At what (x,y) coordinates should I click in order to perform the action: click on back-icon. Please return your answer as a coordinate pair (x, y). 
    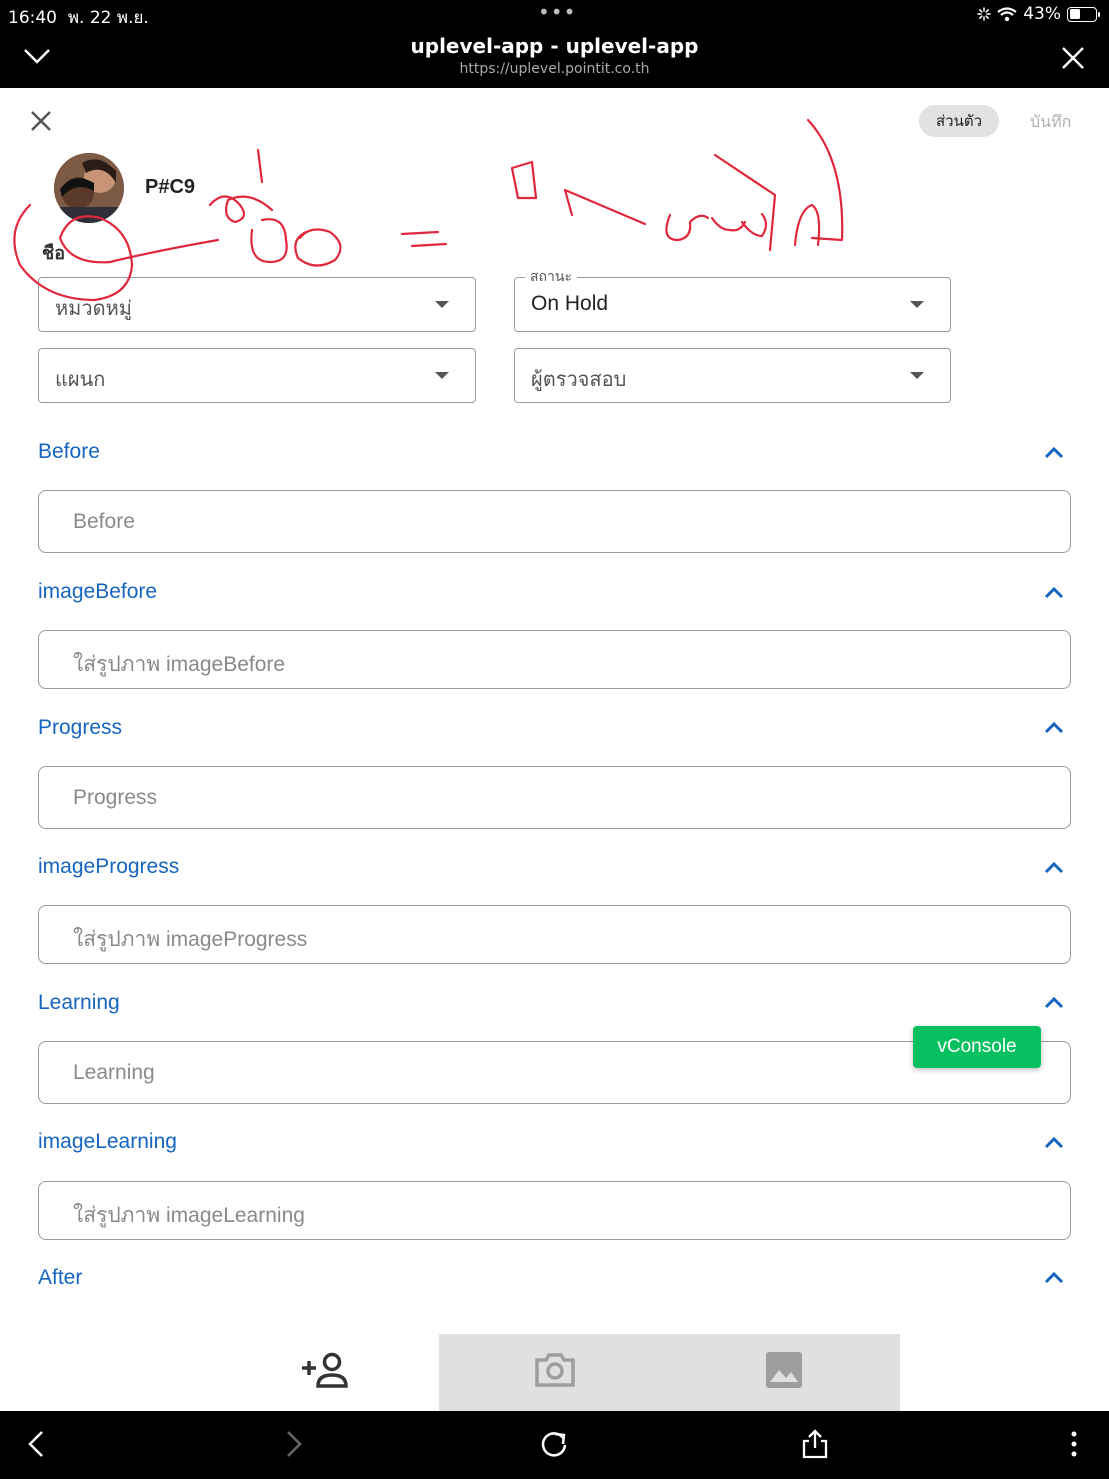
    Looking at the image, I should click on (36, 1444).